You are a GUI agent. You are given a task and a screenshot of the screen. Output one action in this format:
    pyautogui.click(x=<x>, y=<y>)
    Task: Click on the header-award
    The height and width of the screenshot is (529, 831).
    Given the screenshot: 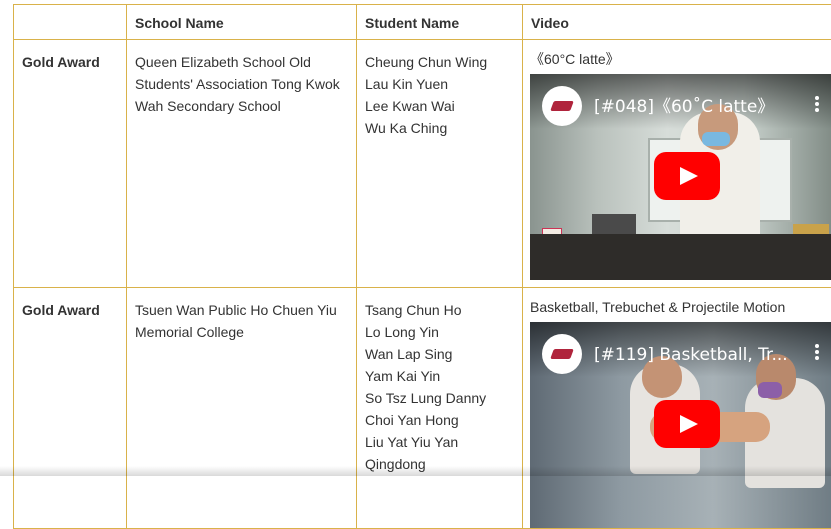 What is the action you would take?
    pyautogui.click(x=70, y=22)
    